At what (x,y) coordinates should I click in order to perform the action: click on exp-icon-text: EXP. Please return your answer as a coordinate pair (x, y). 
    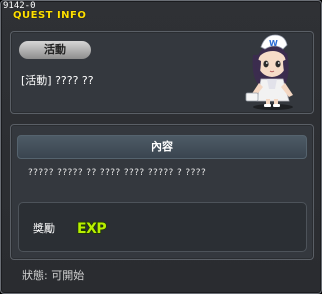
    Looking at the image, I should click on (91, 229).